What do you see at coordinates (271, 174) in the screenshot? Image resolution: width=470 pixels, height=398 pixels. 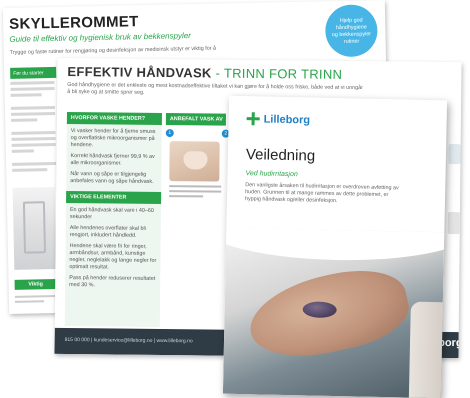 I see `page-subtitle: Ved hudirritasjon` at bounding box center [271, 174].